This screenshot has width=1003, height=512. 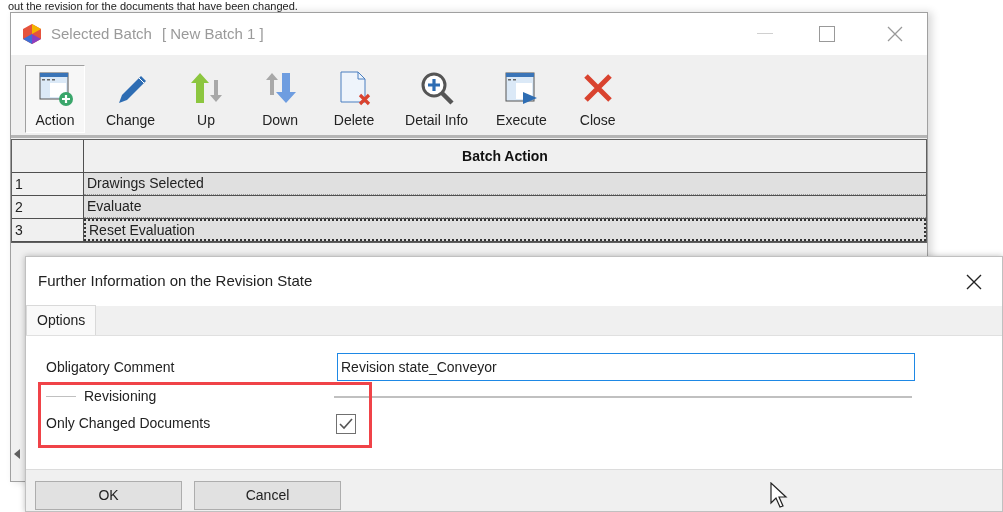 I want to click on toolbar-button: Detail Info, so click(x=437, y=99).